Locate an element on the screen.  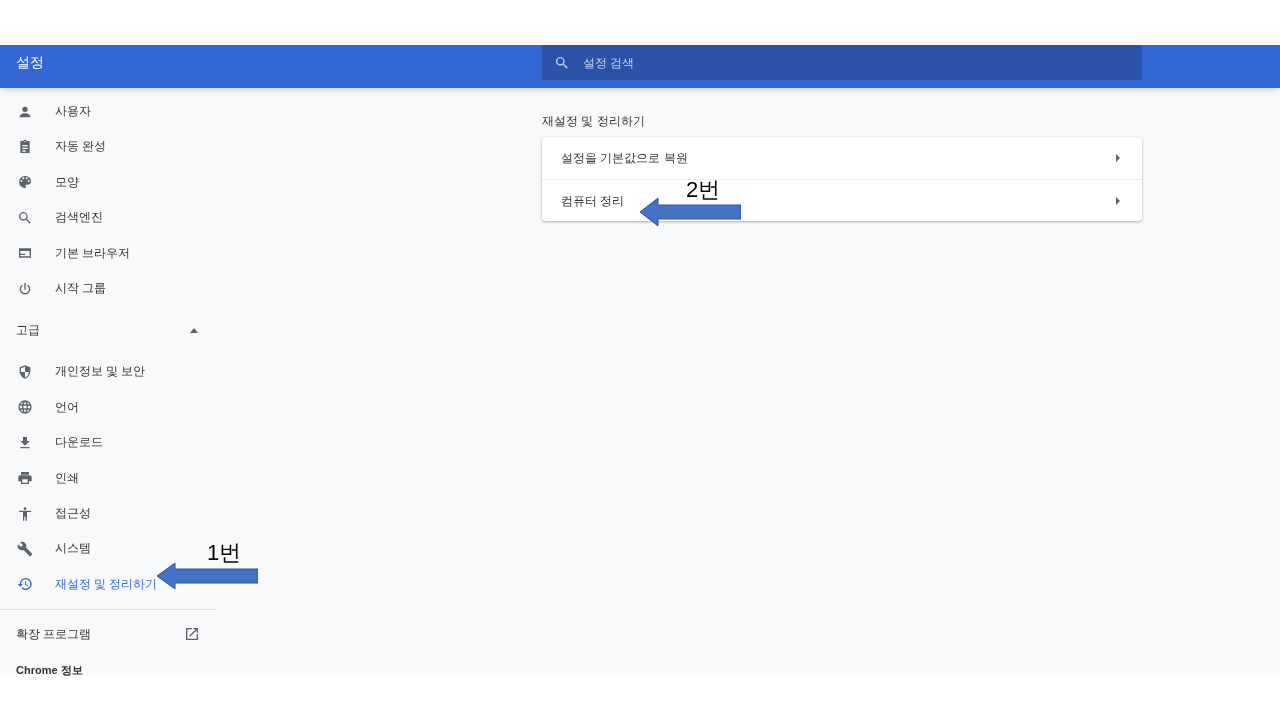
sidebar-link: Chrome 정보 is located at coordinates (108, 670).